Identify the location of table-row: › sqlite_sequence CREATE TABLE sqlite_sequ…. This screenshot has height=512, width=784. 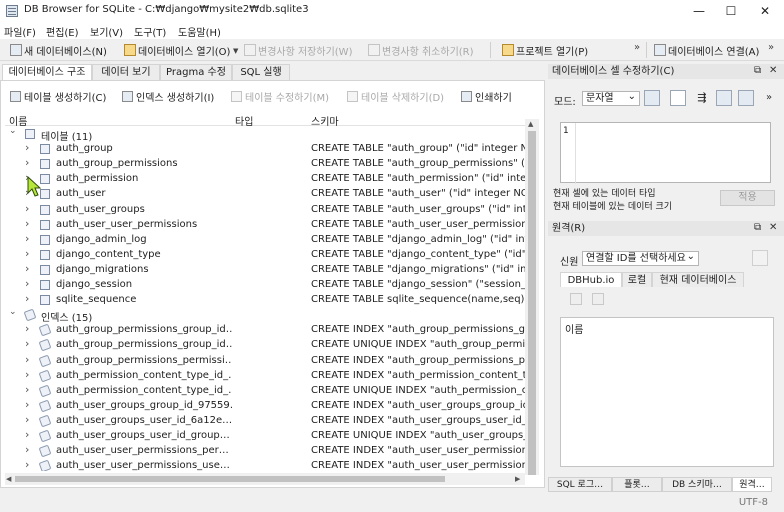
(266, 300).